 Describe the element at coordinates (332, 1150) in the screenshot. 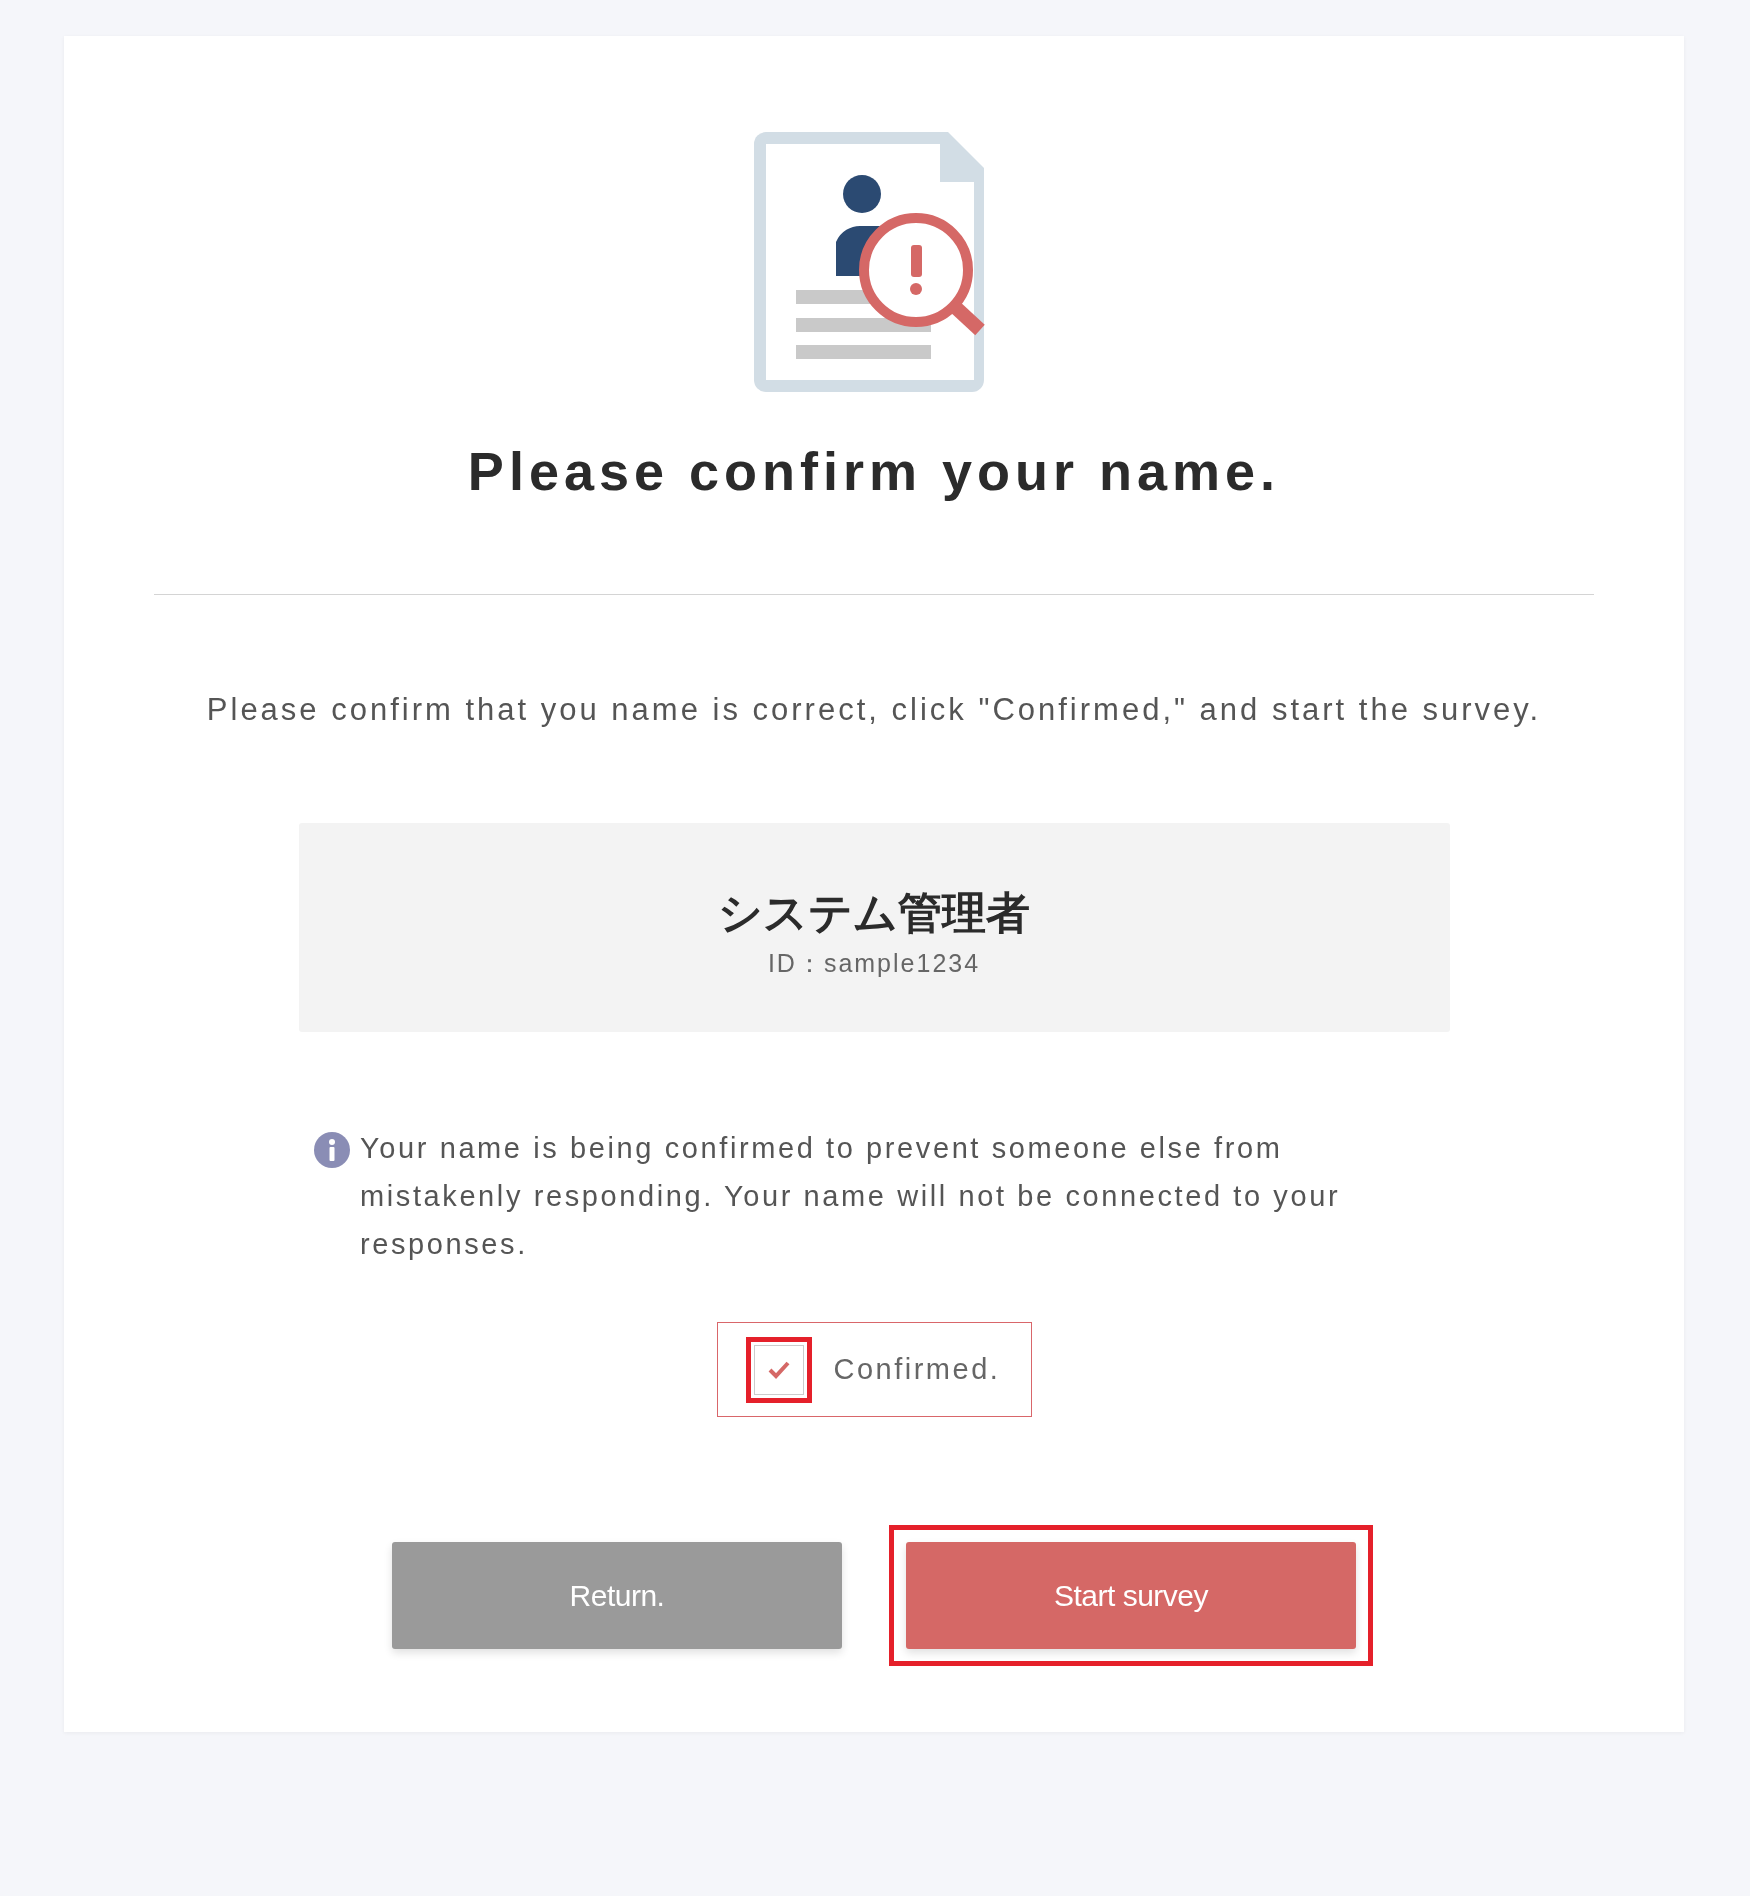

I see `info-icon` at that location.